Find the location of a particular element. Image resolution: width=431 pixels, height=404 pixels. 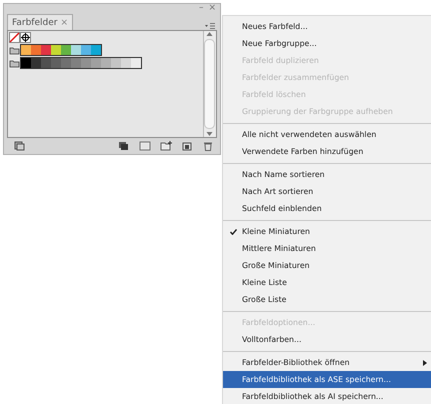

panel-tab: Farbfelder × is located at coordinates (40, 22).